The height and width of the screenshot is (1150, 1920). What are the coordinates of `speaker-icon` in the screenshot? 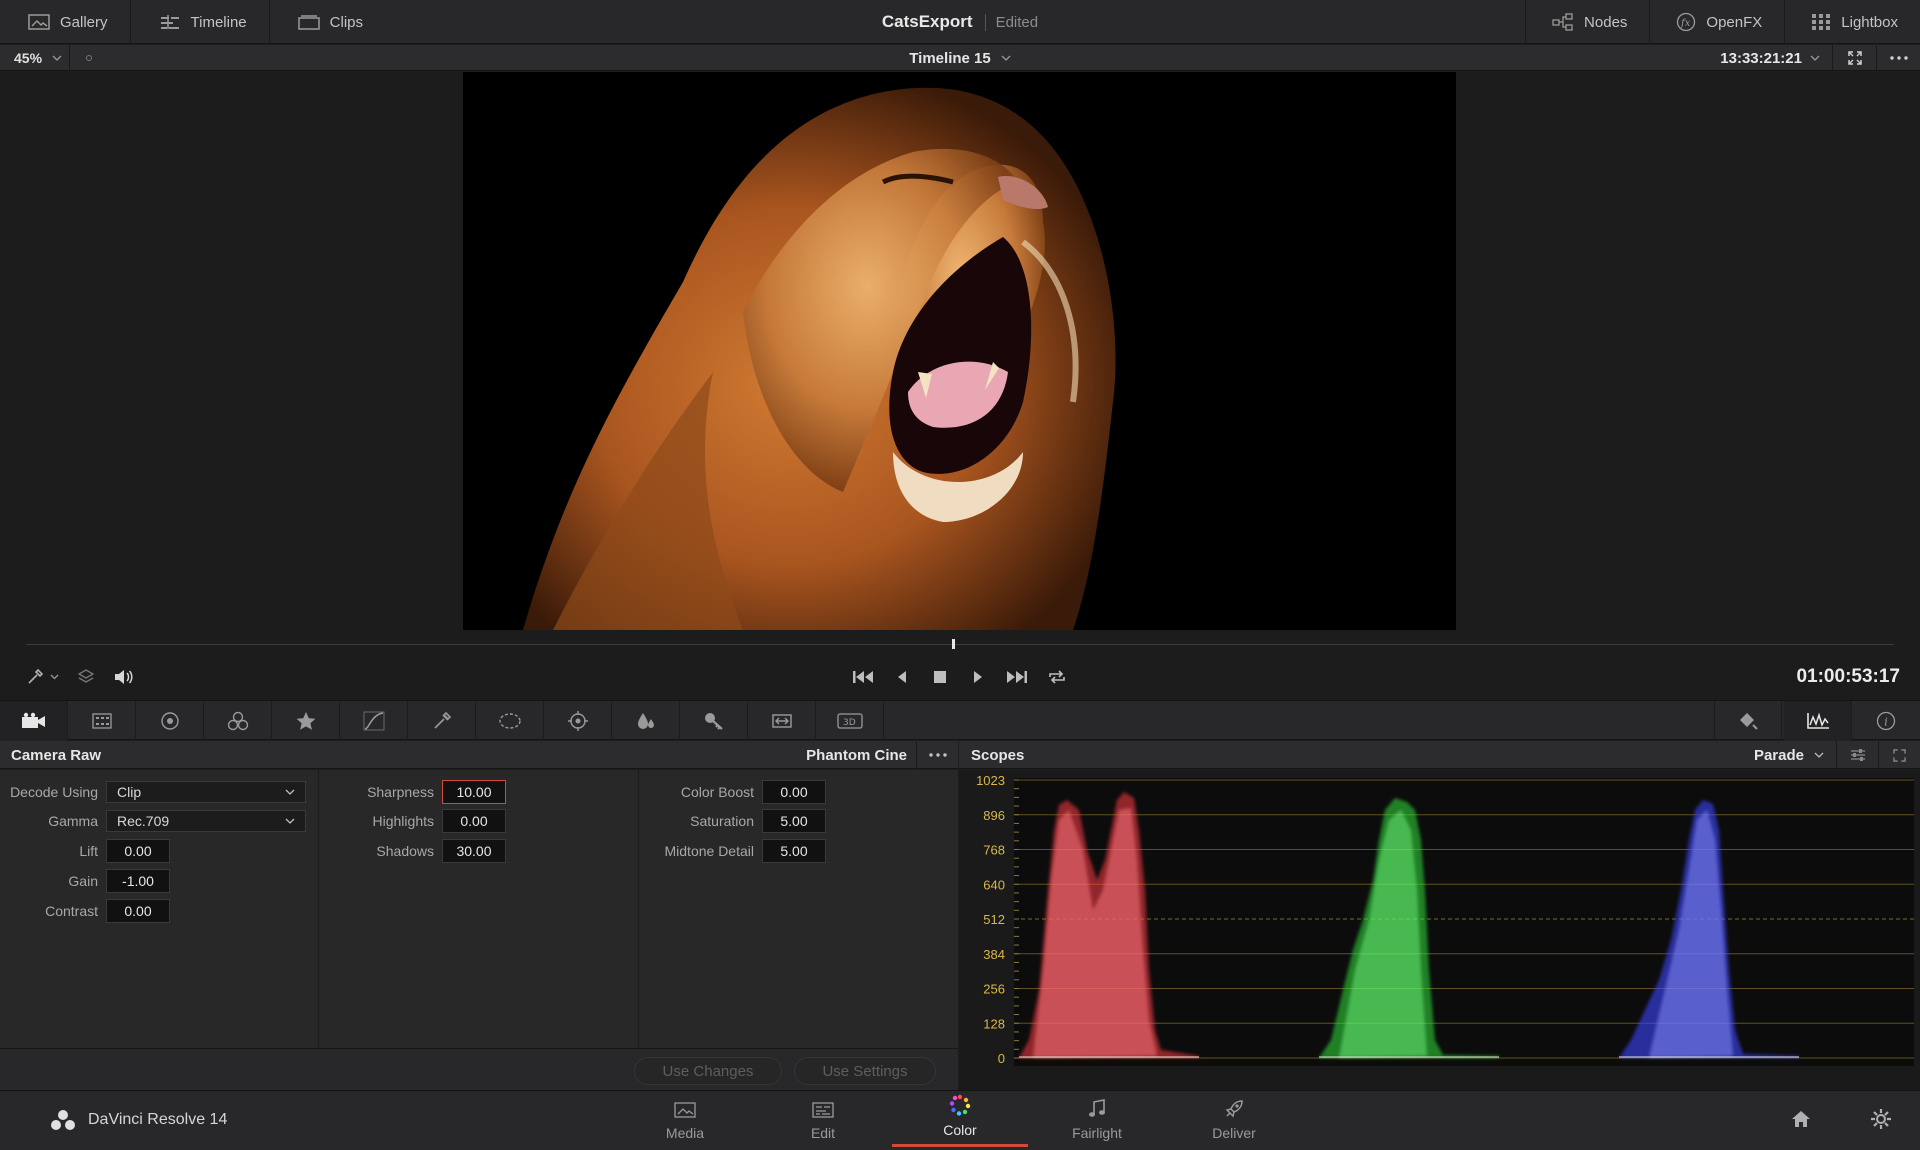 It's located at (123, 677).